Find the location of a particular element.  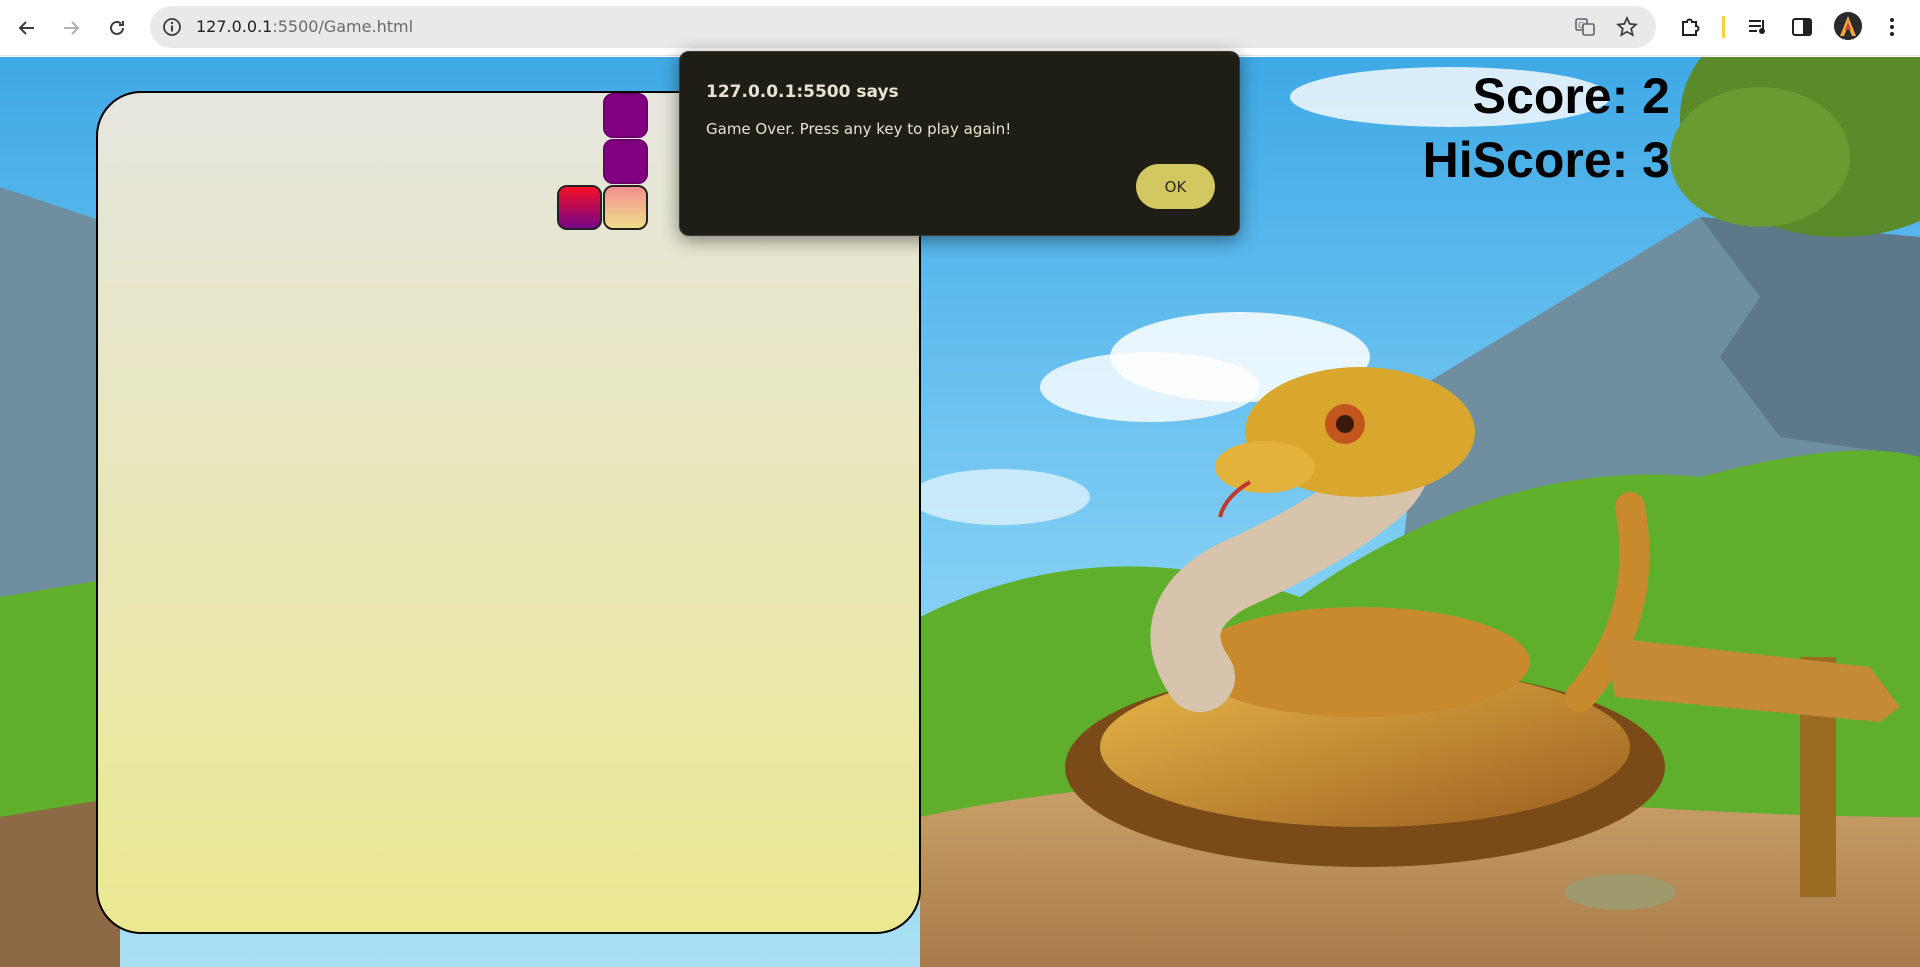

star-icon is located at coordinates (1627, 27).